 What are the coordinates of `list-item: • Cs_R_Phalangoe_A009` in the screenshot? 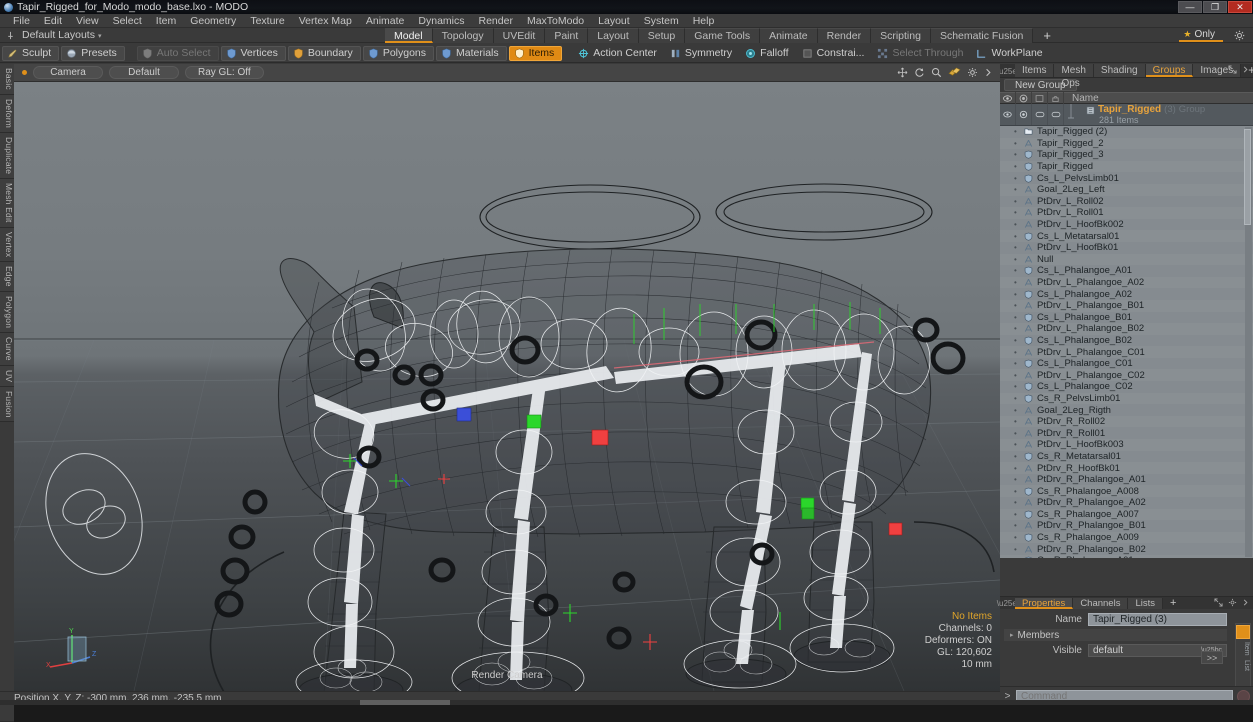 It's located at (1126, 538).